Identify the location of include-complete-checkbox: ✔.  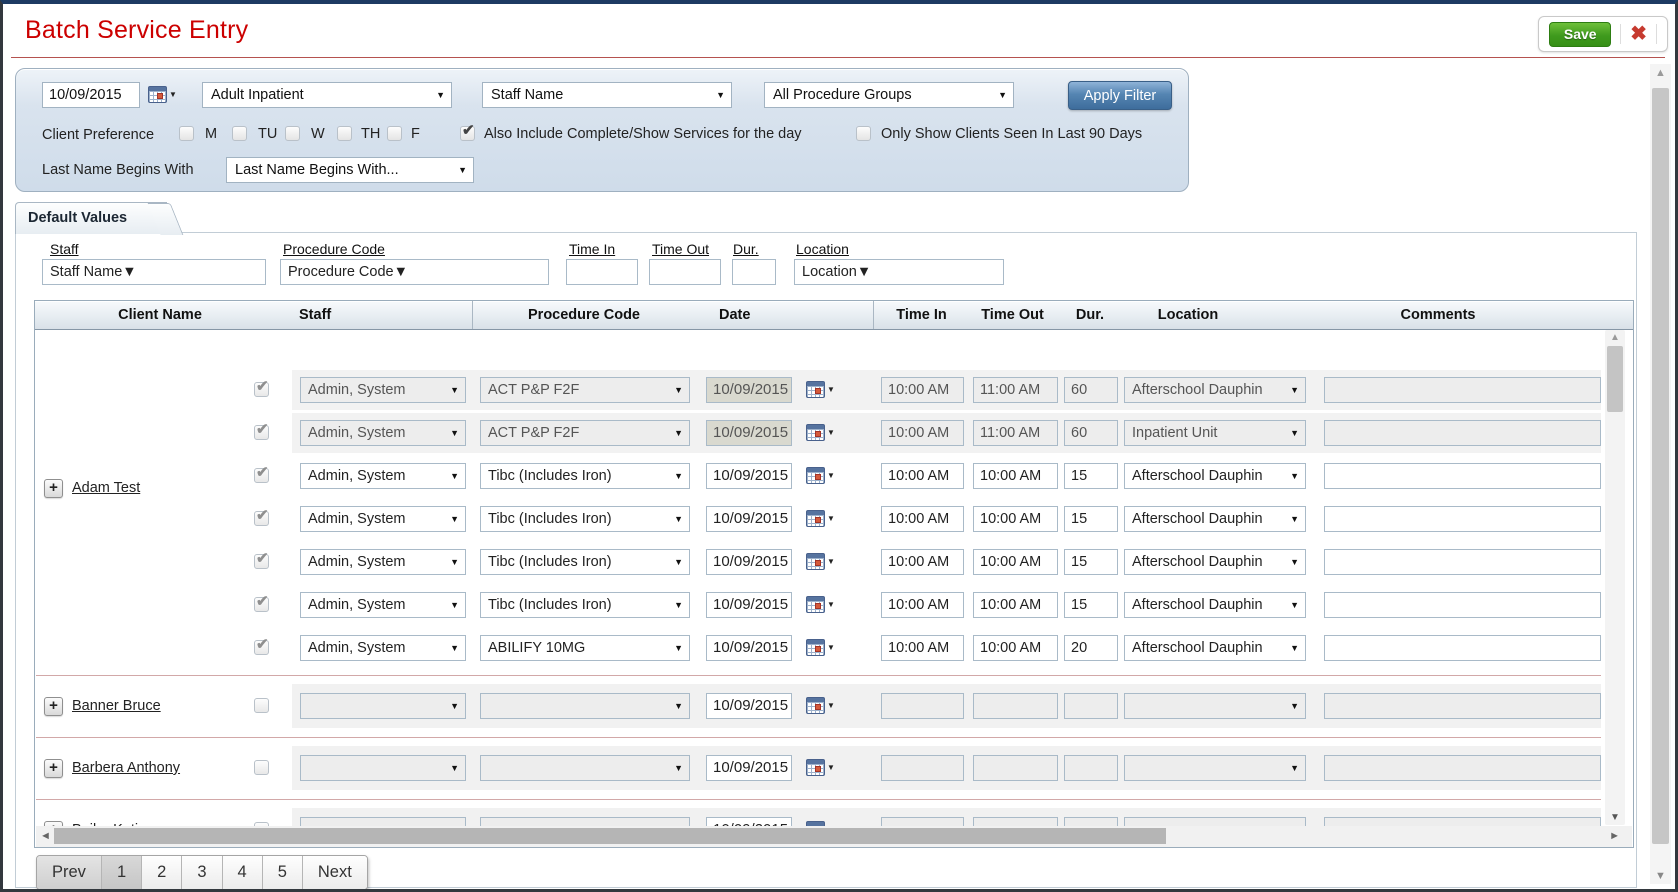
(467, 131).